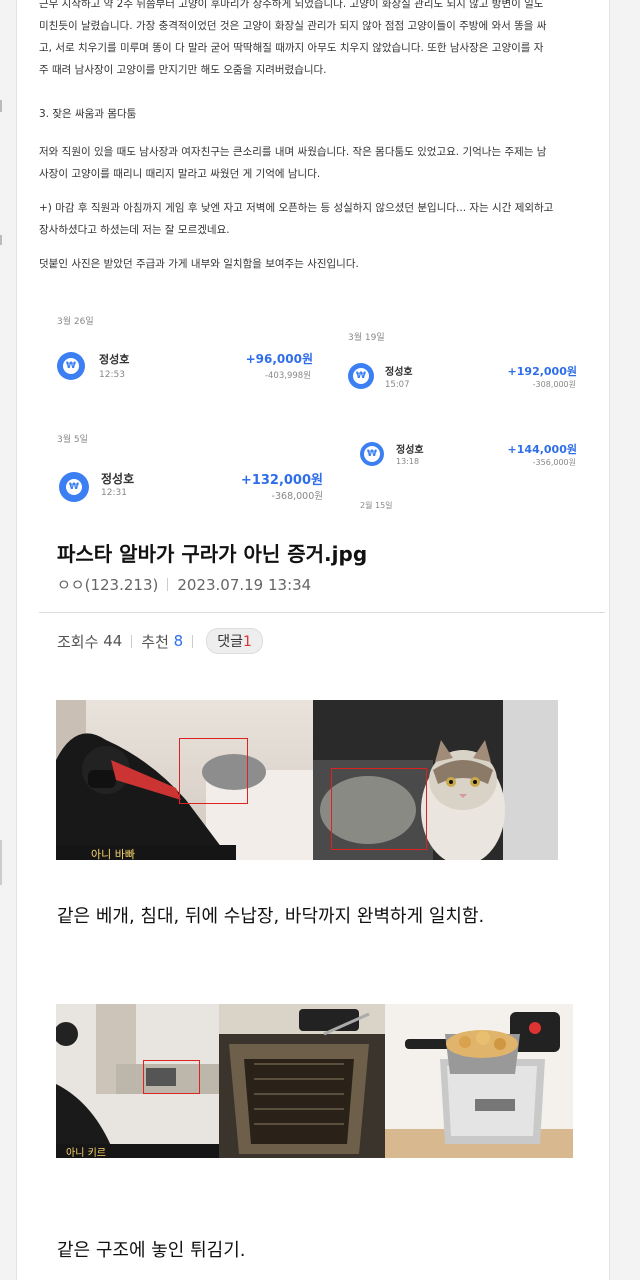 The image size is (640, 1280). What do you see at coordinates (244, 585) in the screenshot?
I see `post-datetime: 2023.07.19 13:34` at bounding box center [244, 585].